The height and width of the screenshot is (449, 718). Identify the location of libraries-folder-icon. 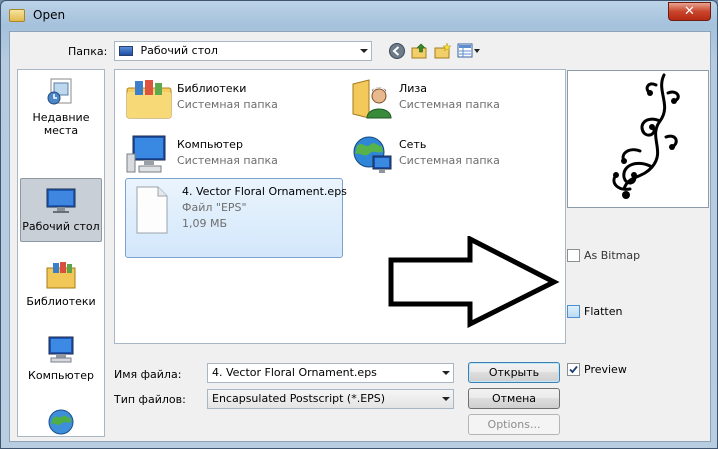
(149, 99).